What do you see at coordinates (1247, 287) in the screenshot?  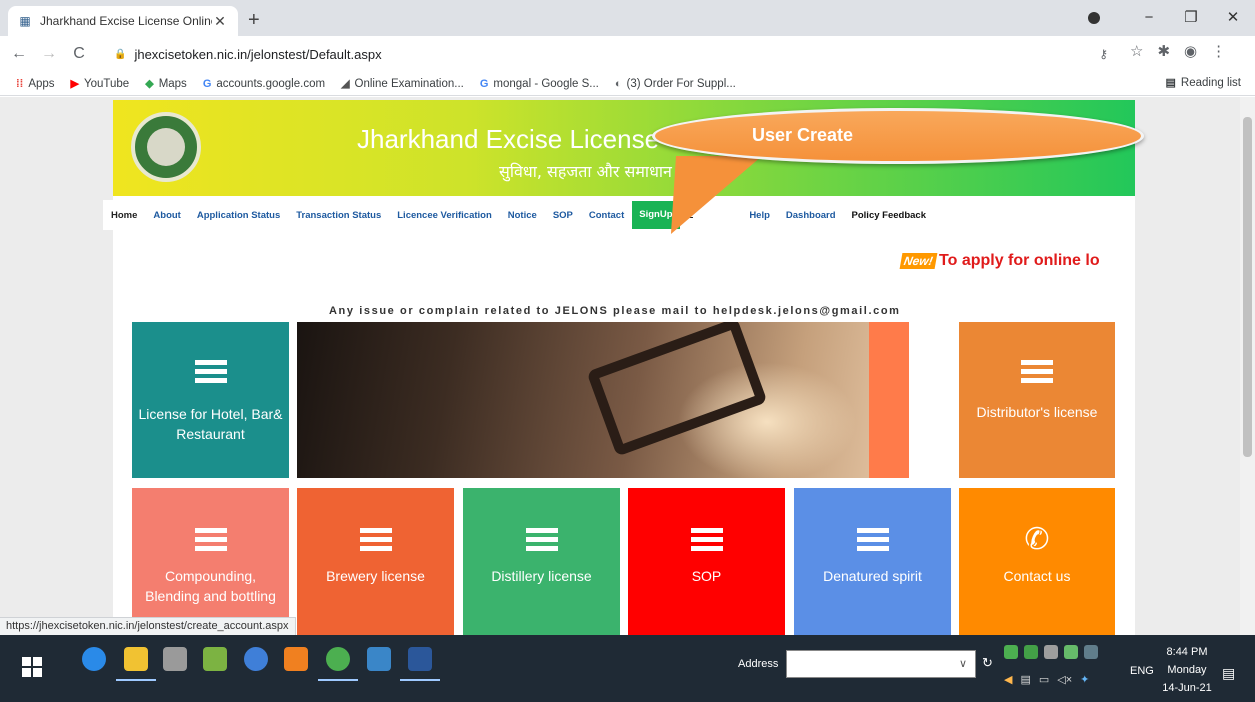 I see `scrollbar-thumb` at bounding box center [1247, 287].